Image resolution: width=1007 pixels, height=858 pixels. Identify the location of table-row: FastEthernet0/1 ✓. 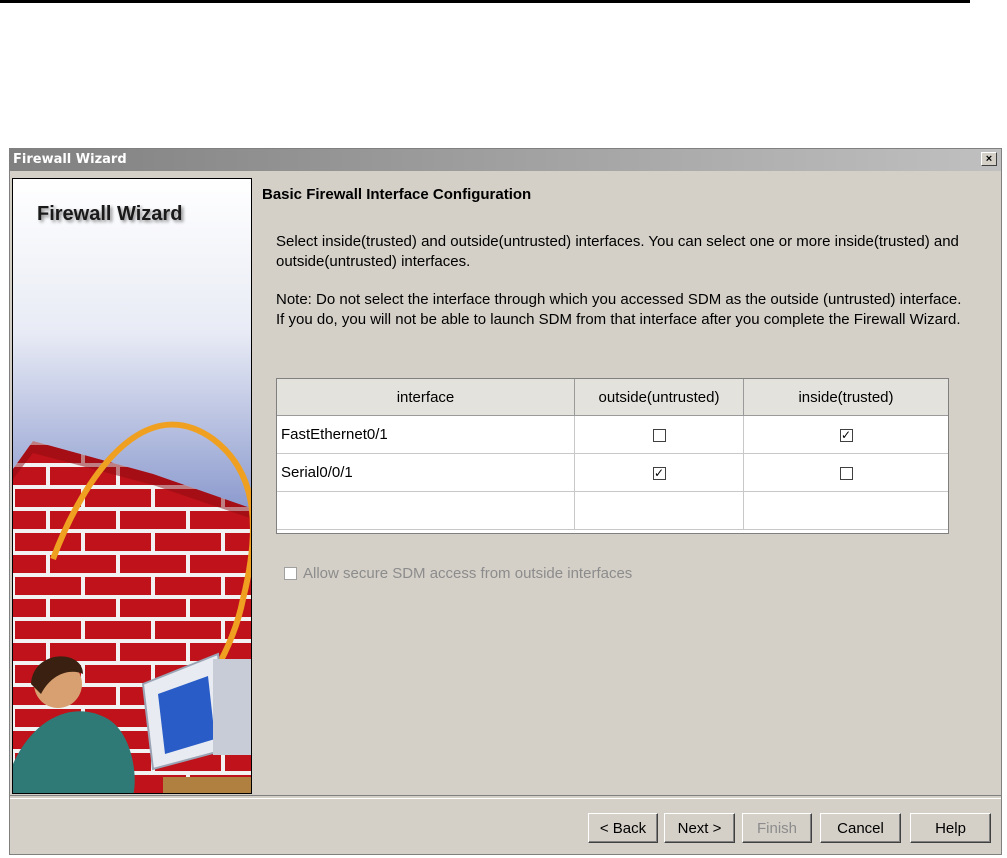
(612, 434).